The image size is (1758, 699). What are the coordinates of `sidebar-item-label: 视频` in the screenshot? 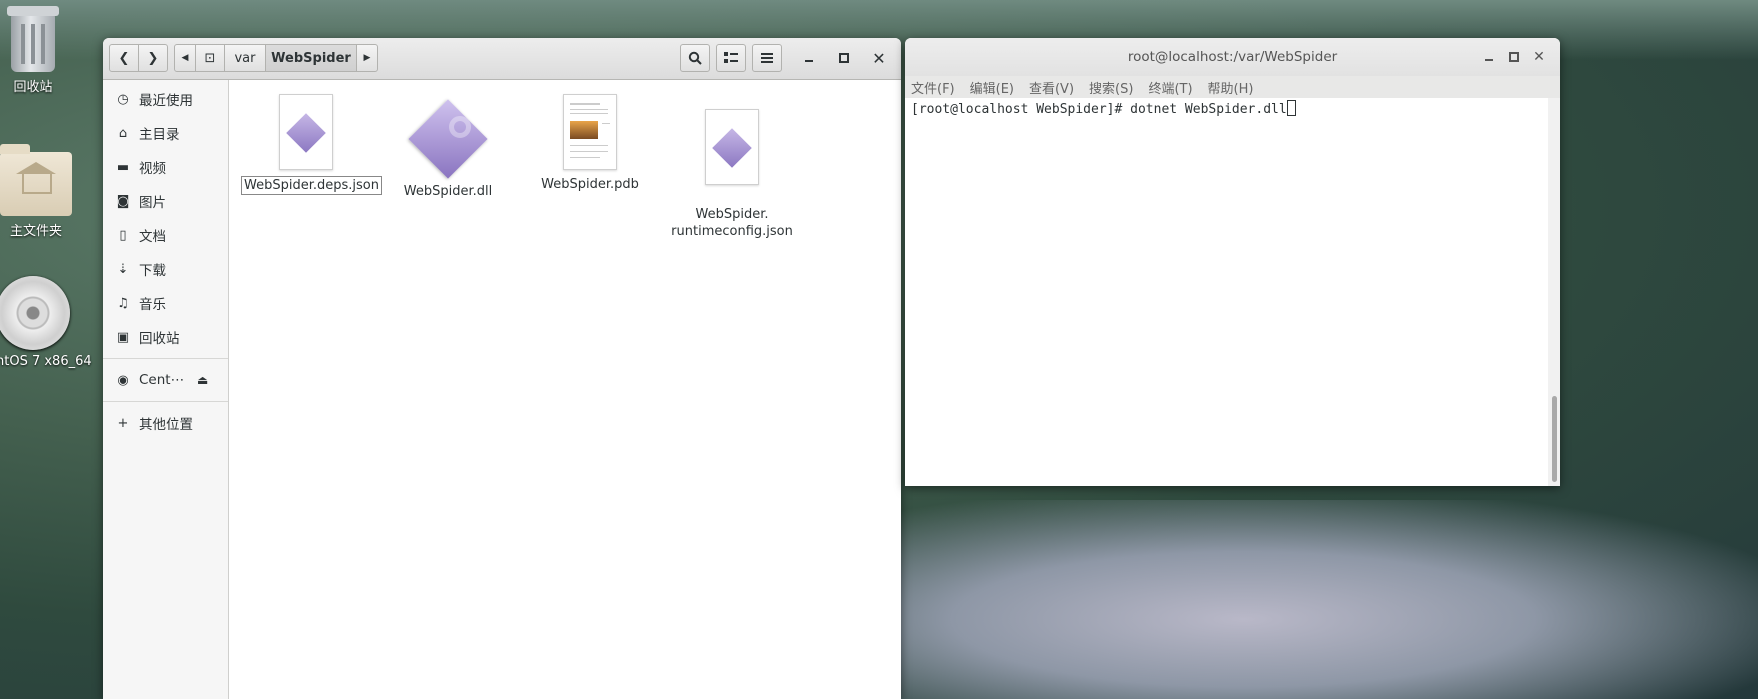 It's located at (152, 169).